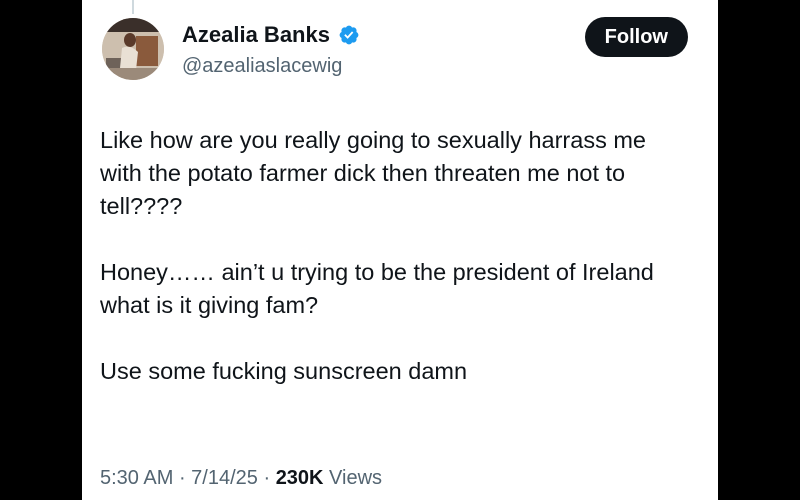  I want to click on avatar-image, so click(133, 49).